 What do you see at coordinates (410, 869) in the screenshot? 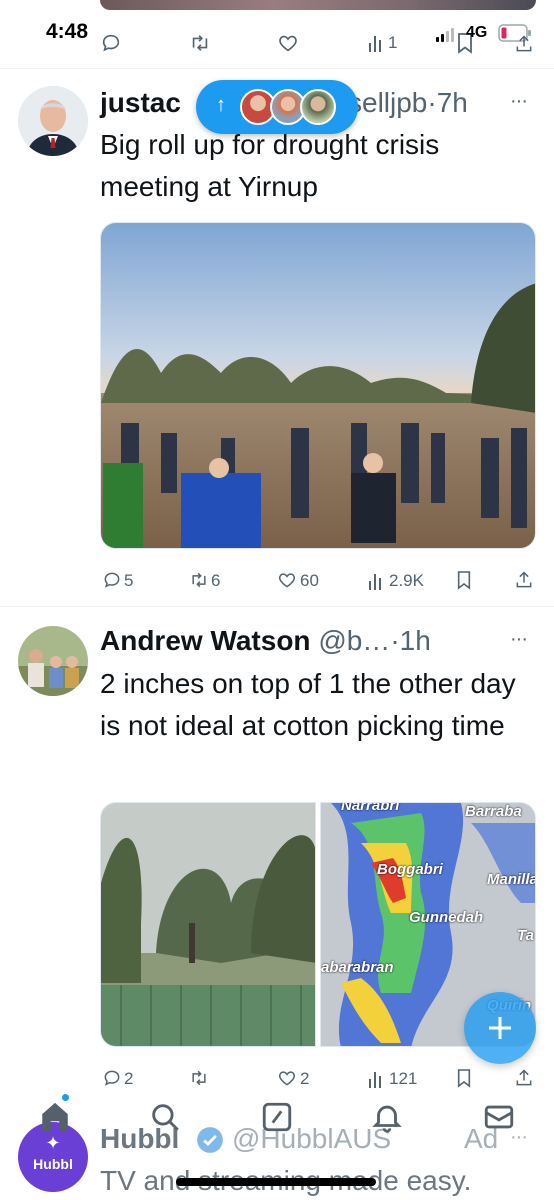
I see `map-label: Boggabri` at bounding box center [410, 869].